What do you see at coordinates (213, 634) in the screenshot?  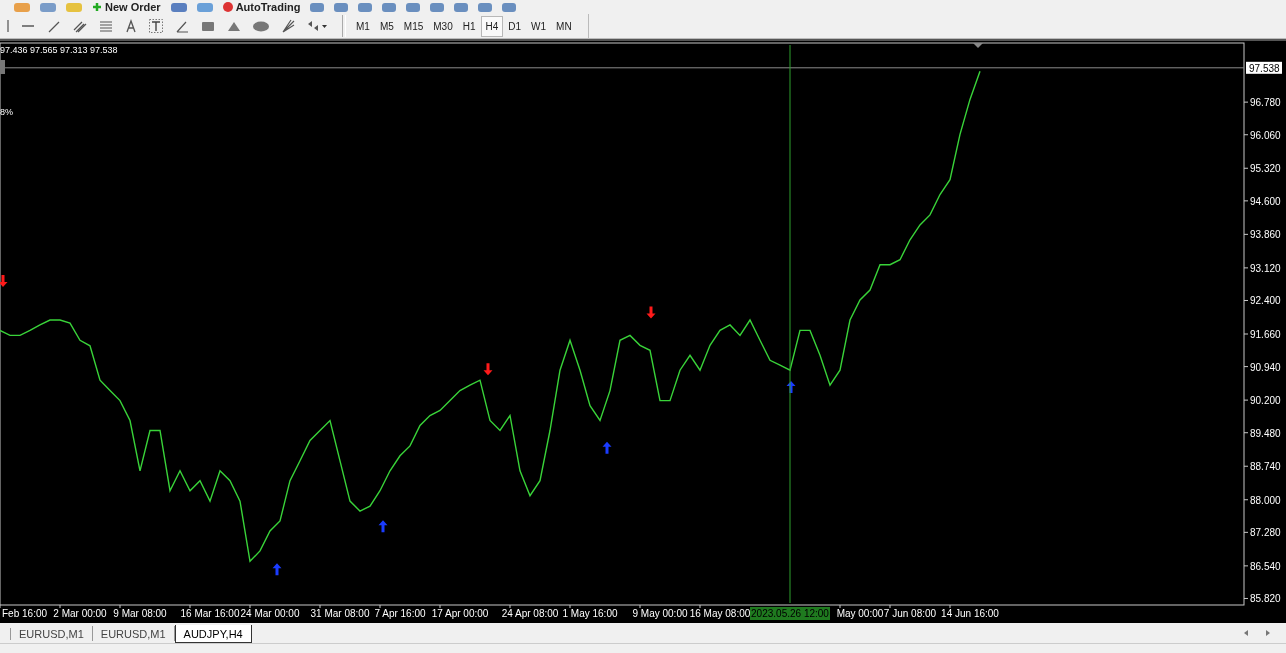 I see `chart-tab: AUDJPY,H4` at bounding box center [213, 634].